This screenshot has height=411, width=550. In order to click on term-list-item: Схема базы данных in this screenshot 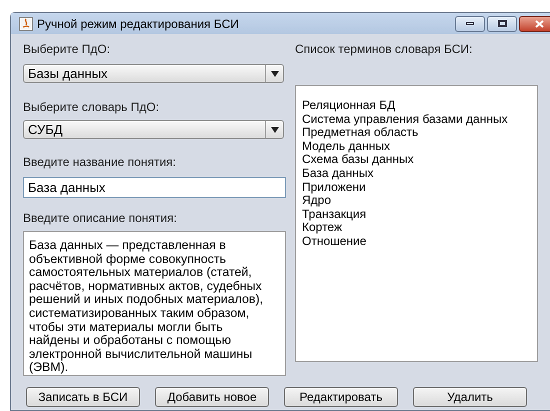, I will do `click(416, 160)`.